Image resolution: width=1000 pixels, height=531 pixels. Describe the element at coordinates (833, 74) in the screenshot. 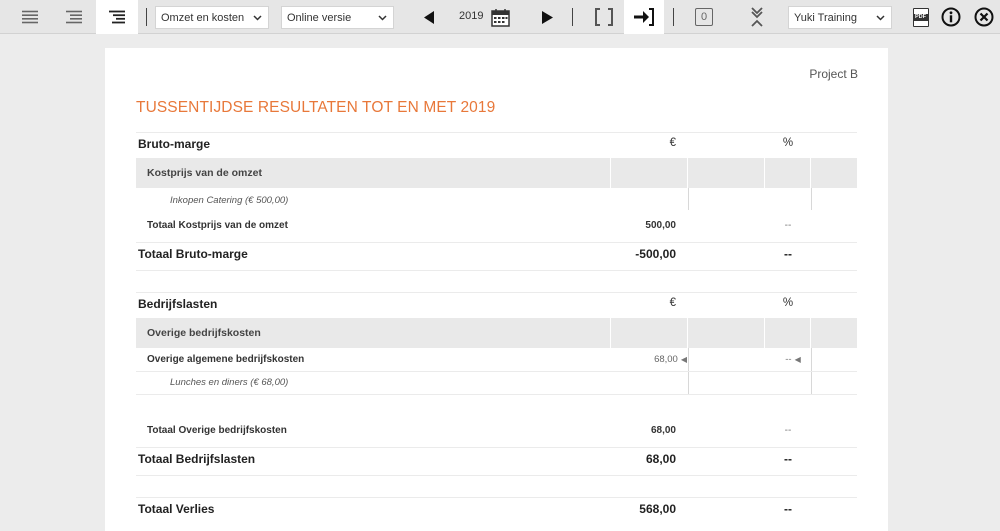

I see `project-name: Project B` at that location.